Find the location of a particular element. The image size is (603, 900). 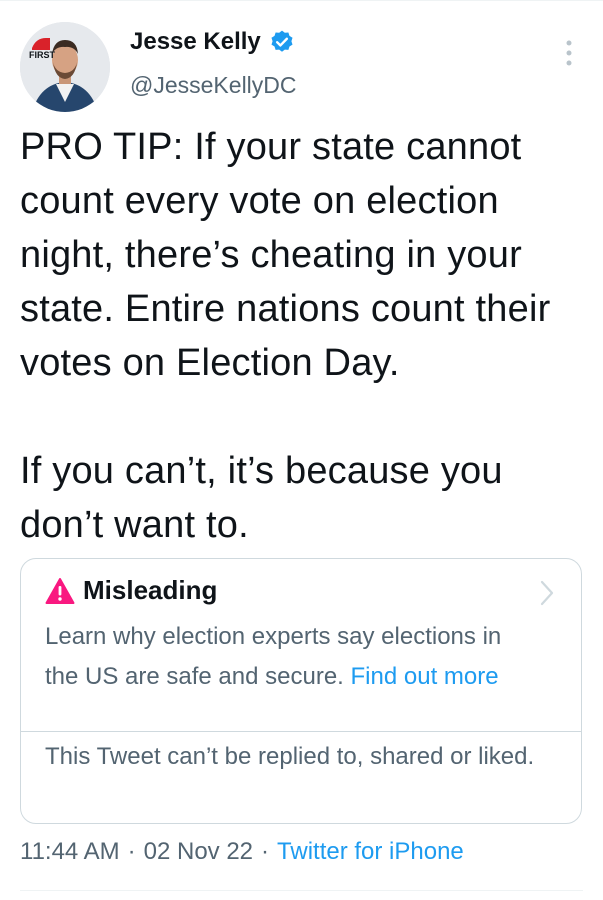

warning-triangle-icon is located at coordinates (60, 590).